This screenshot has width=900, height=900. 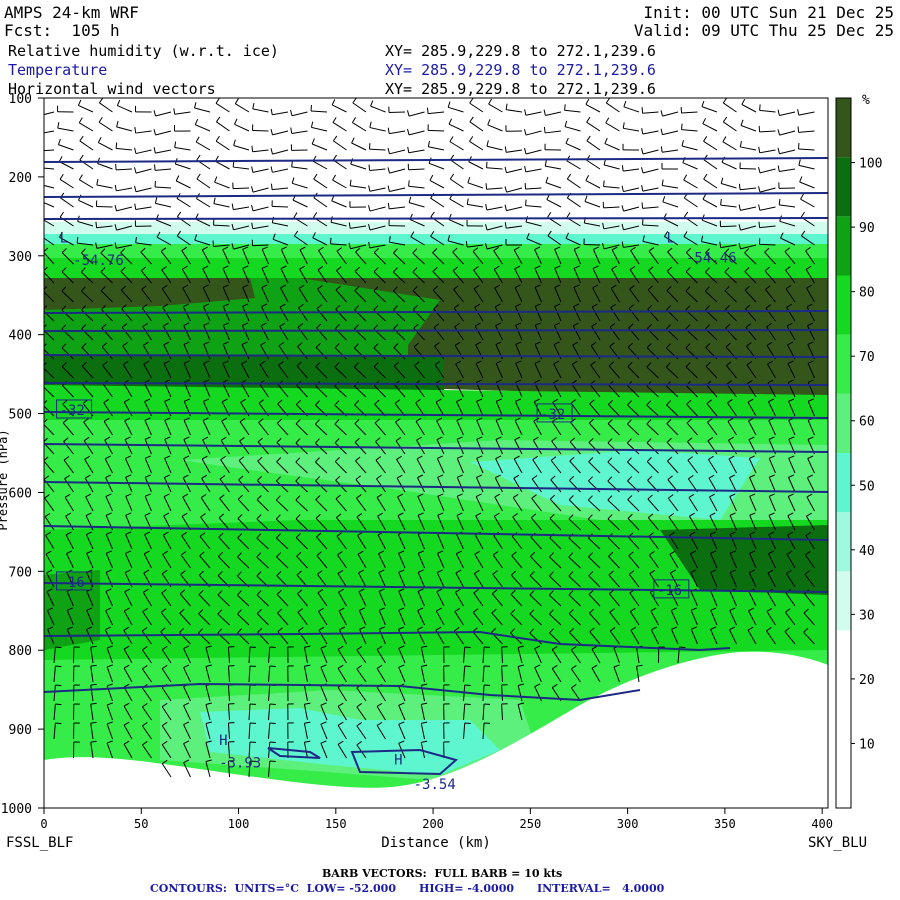 I want to click on colorbar-tick-label: 100, so click(x=870, y=164).